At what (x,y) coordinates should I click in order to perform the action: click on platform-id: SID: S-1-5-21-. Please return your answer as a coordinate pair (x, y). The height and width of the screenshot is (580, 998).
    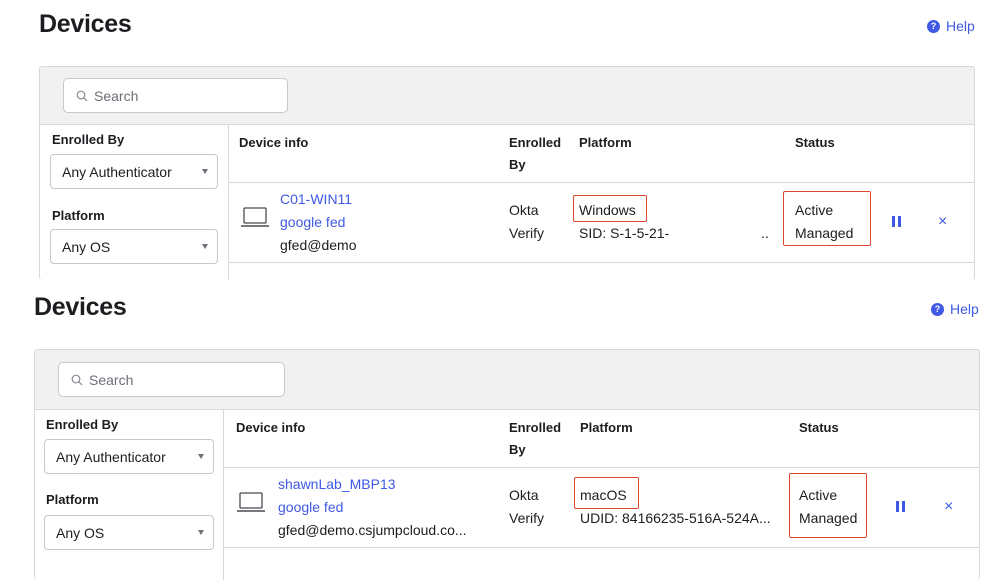
    Looking at the image, I should click on (624, 233).